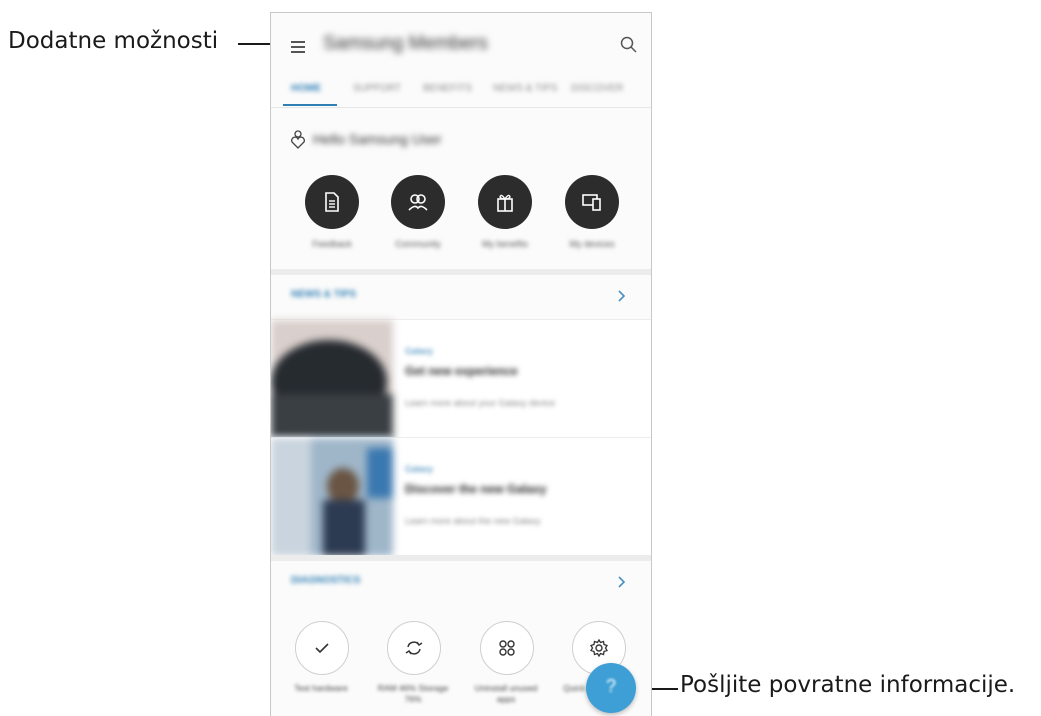  I want to click on diagnostics-label: DIAGNOSTICS, so click(326, 580).